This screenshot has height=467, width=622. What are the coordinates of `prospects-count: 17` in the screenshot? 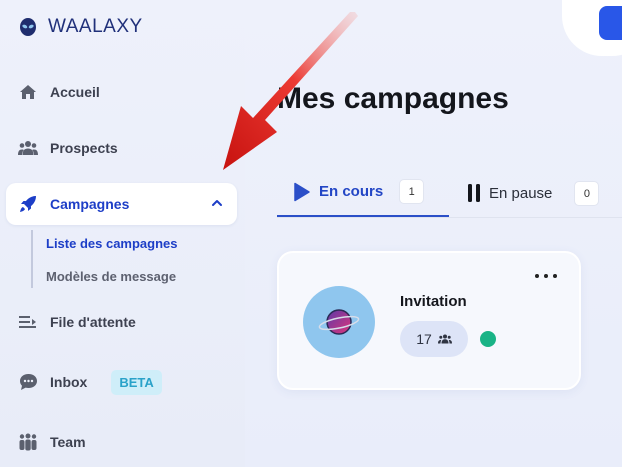 It's located at (424, 339).